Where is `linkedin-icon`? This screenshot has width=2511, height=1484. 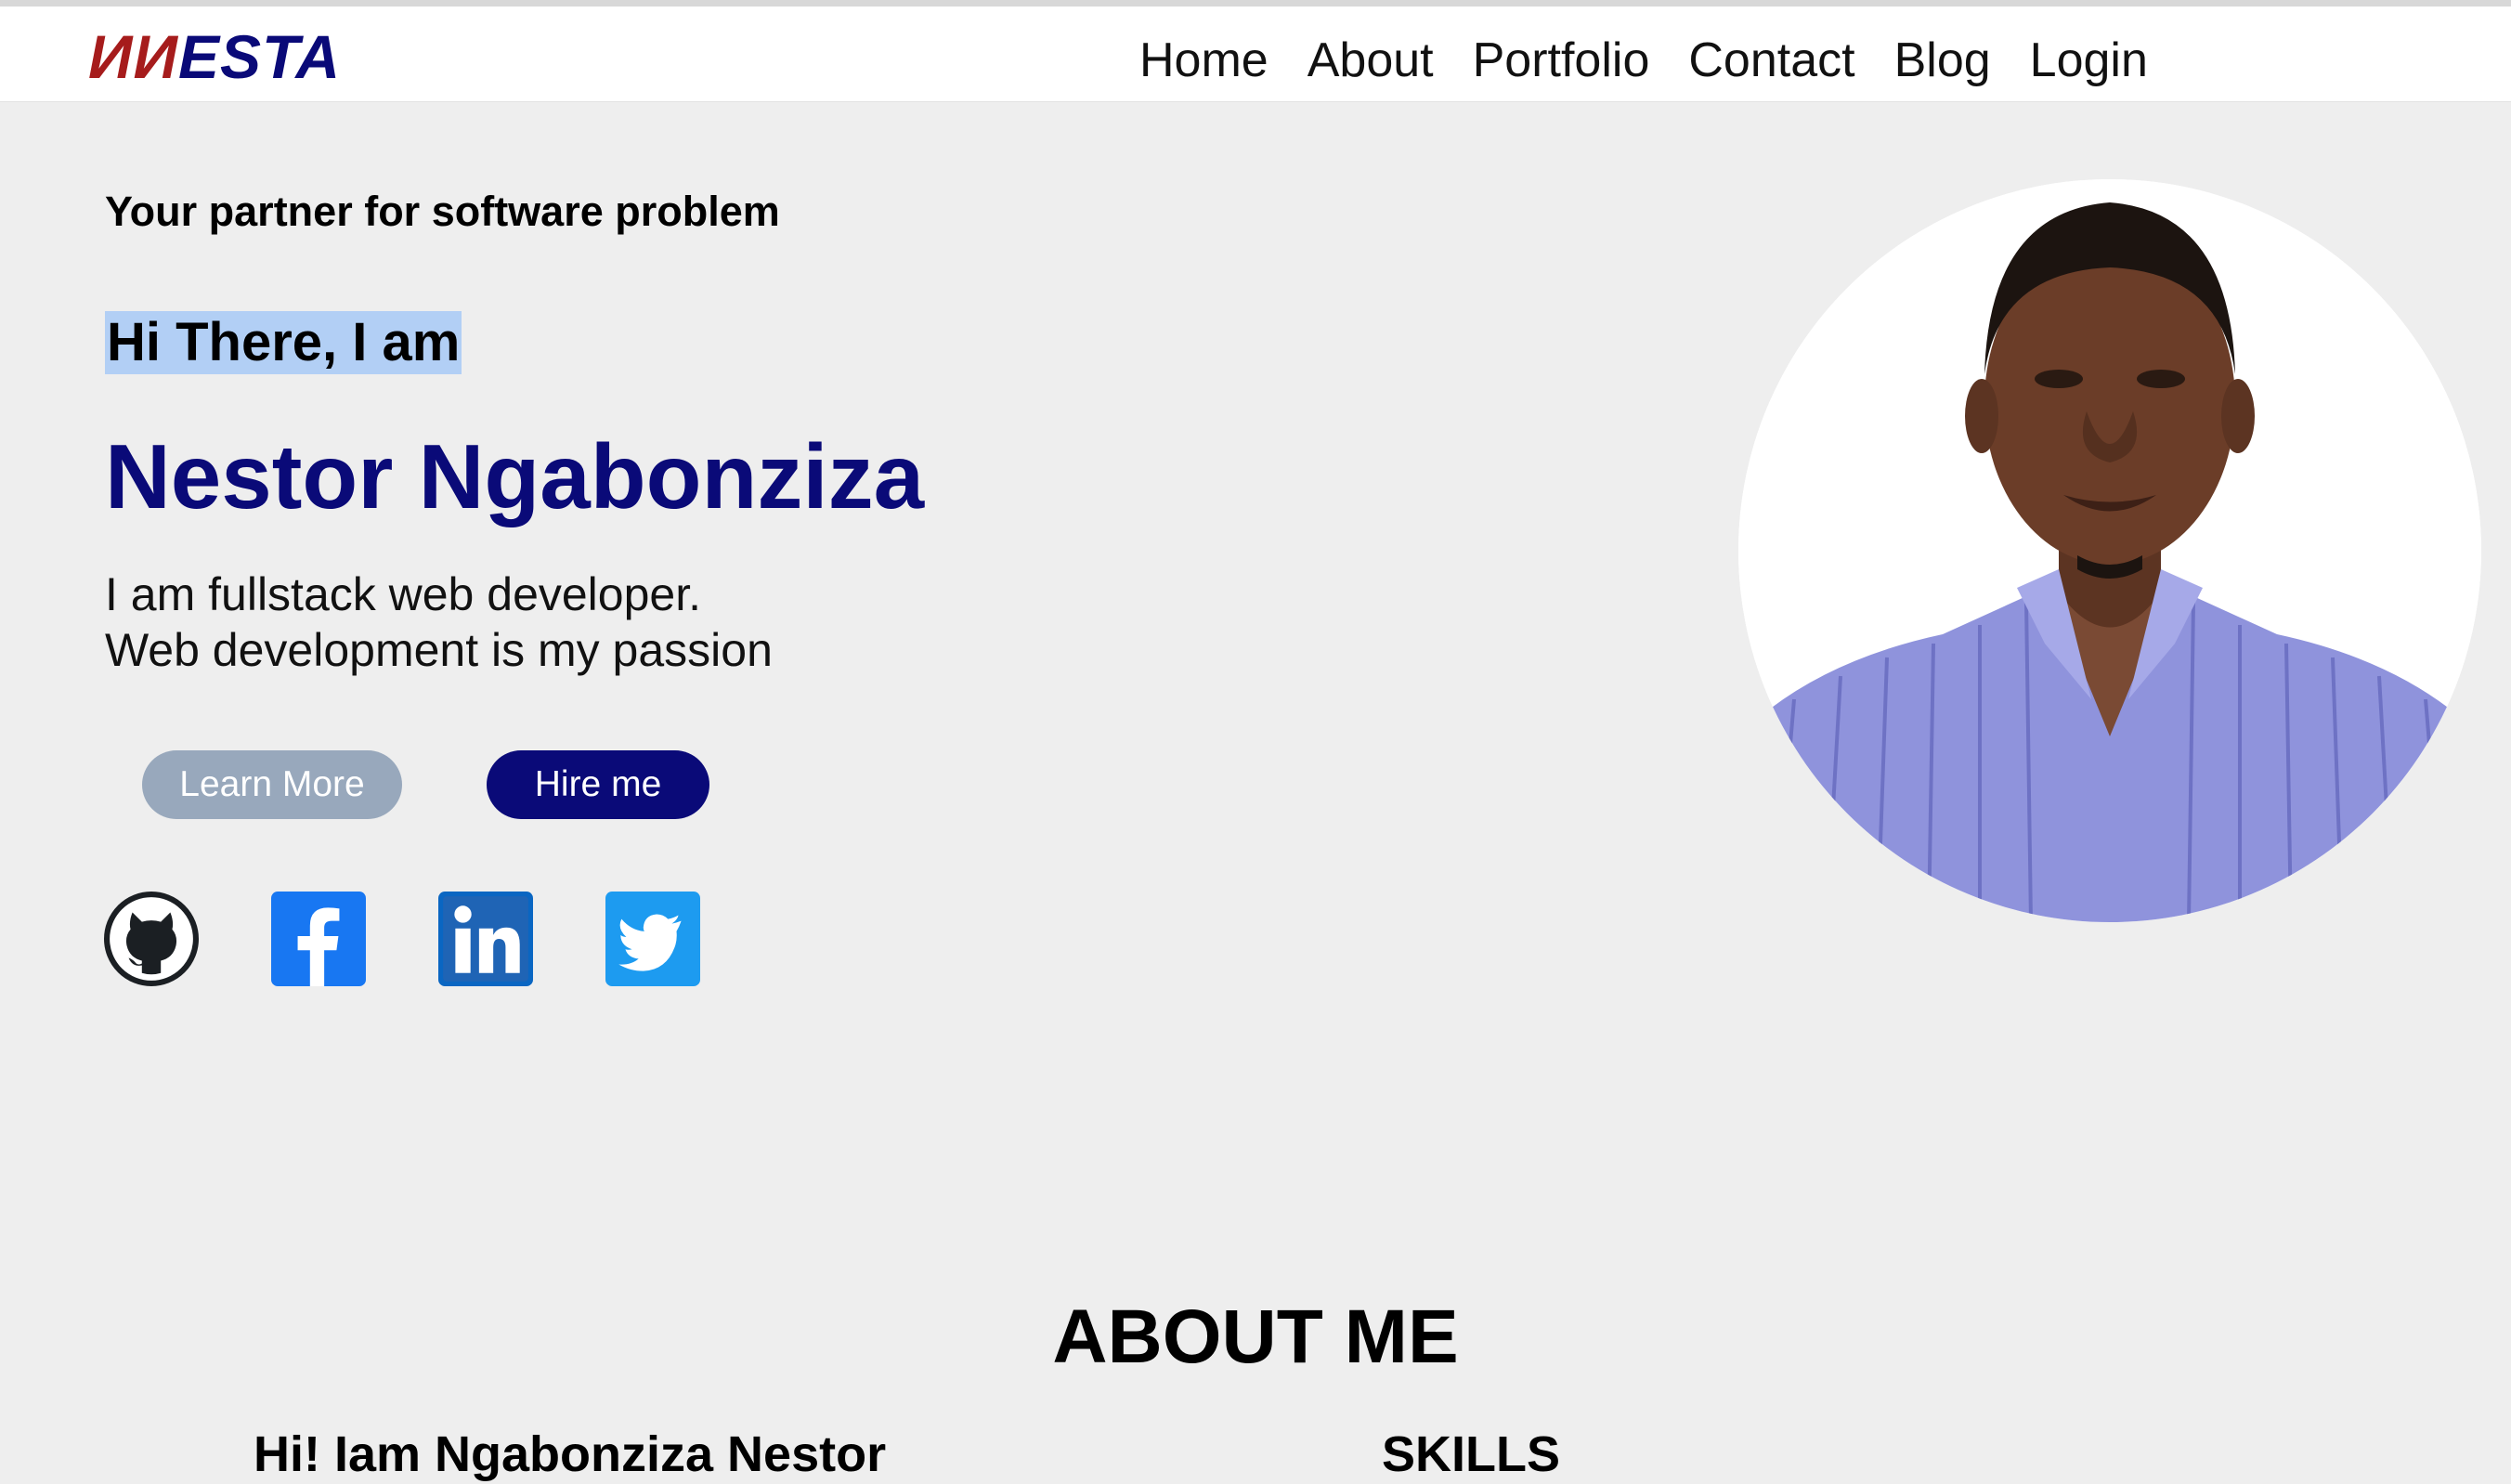 linkedin-icon is located at coordinates (485, 939).